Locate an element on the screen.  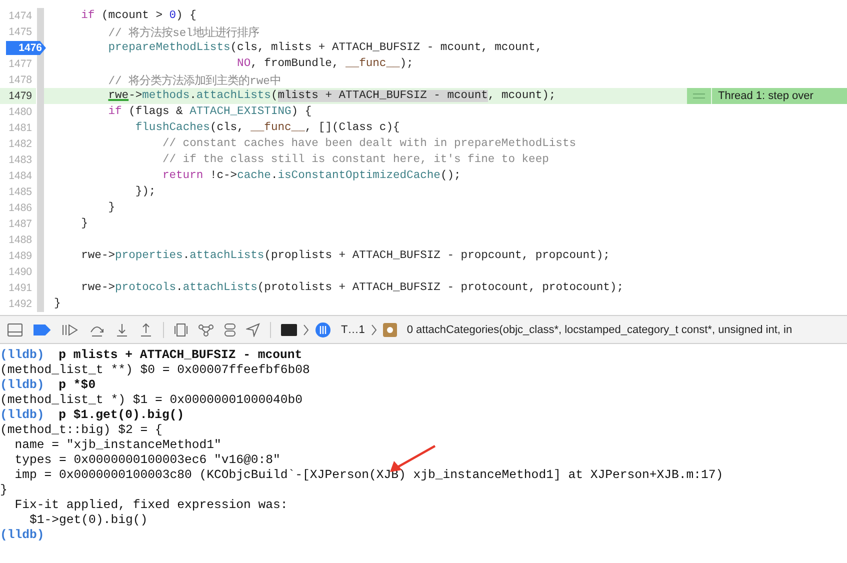
step-into-icon is located at coordinates (122, 329).